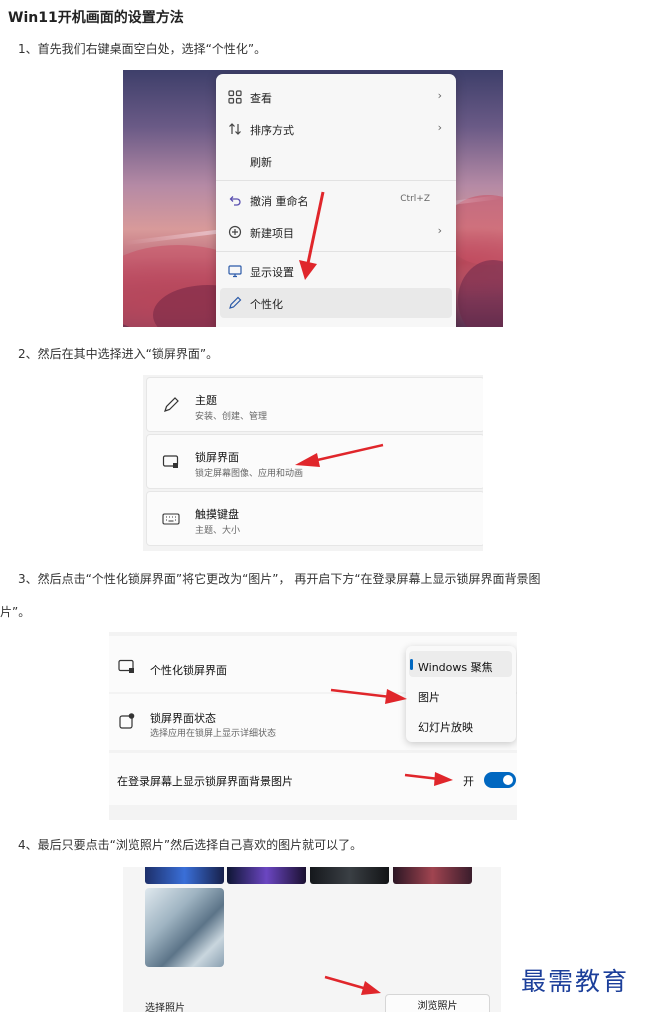 The width and height of the screenshot is (645, 1012). I want to click on menu-item-label: 查看, so click(261, 98).